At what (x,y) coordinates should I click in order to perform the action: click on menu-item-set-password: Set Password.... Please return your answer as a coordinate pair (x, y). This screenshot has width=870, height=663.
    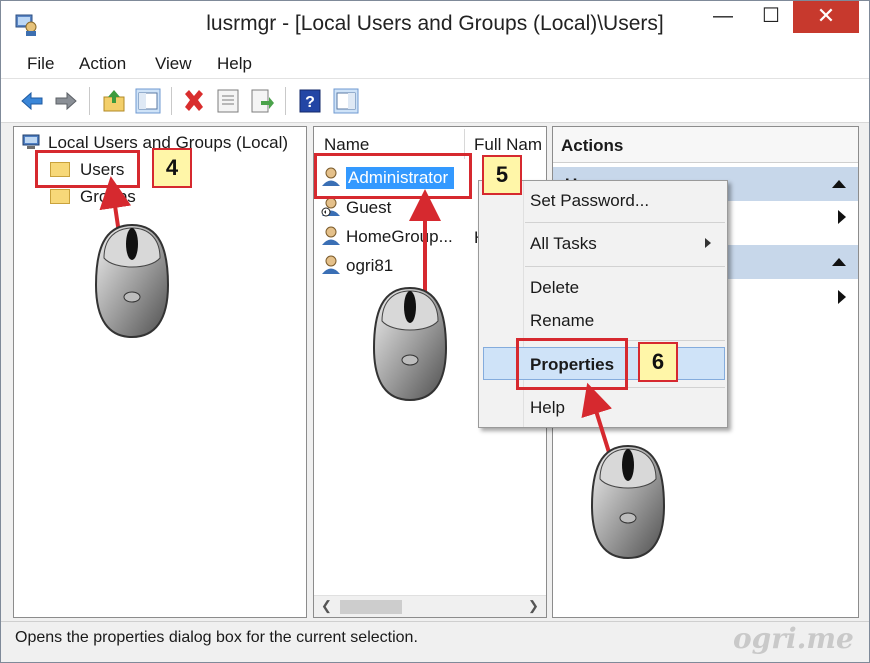
    Looking at the image, I should click on (589, 201).